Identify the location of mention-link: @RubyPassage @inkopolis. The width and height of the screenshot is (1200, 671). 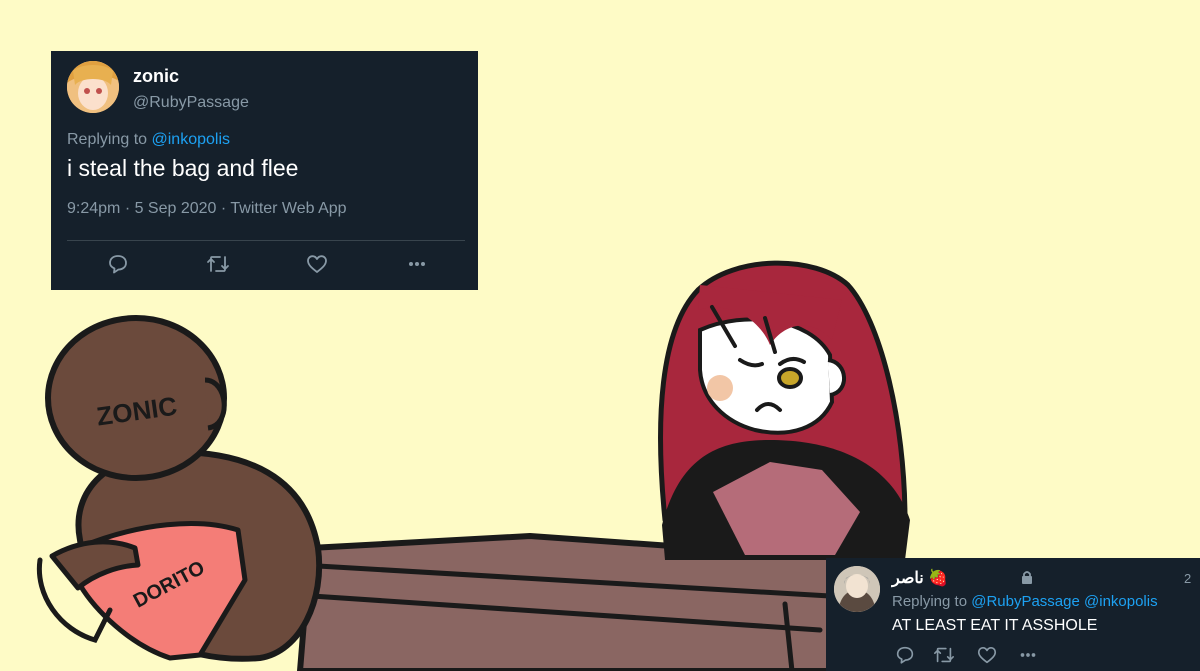
(1064, 601).